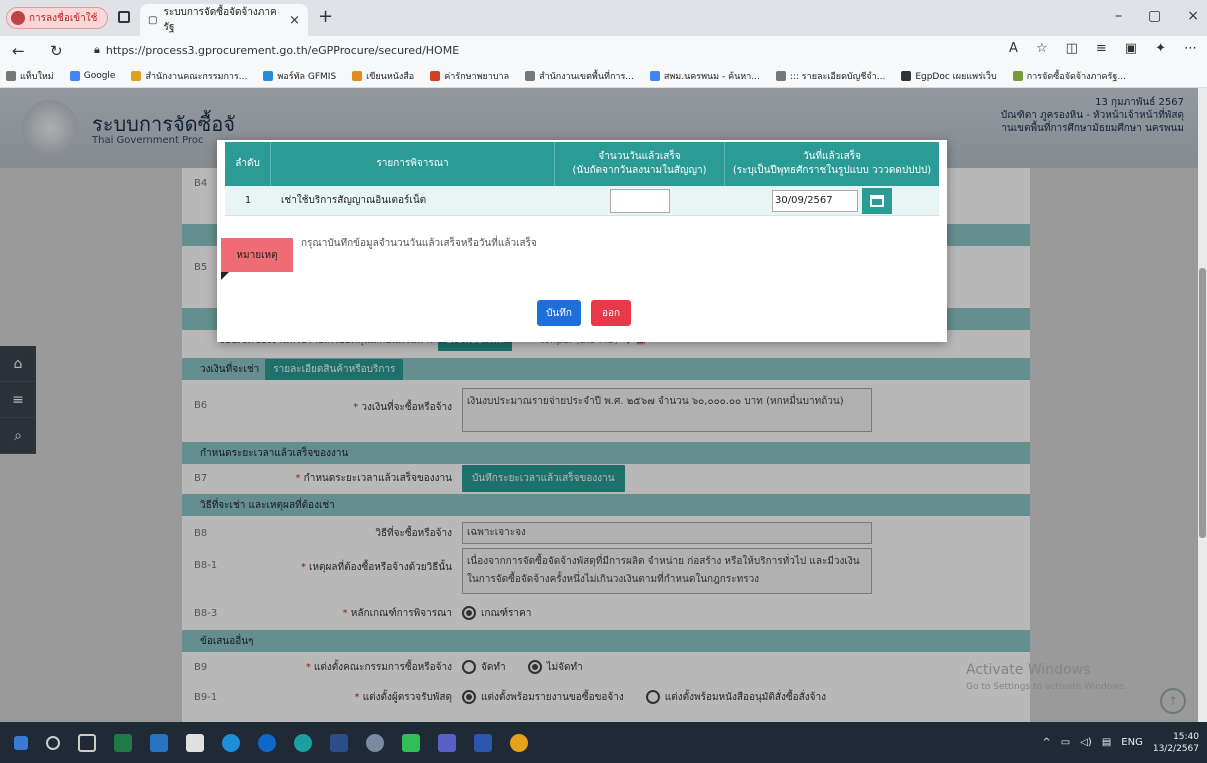  Describe the element at coordinates (1065, 742) in the screenshot. I see `network-icon: ▭` at that location.